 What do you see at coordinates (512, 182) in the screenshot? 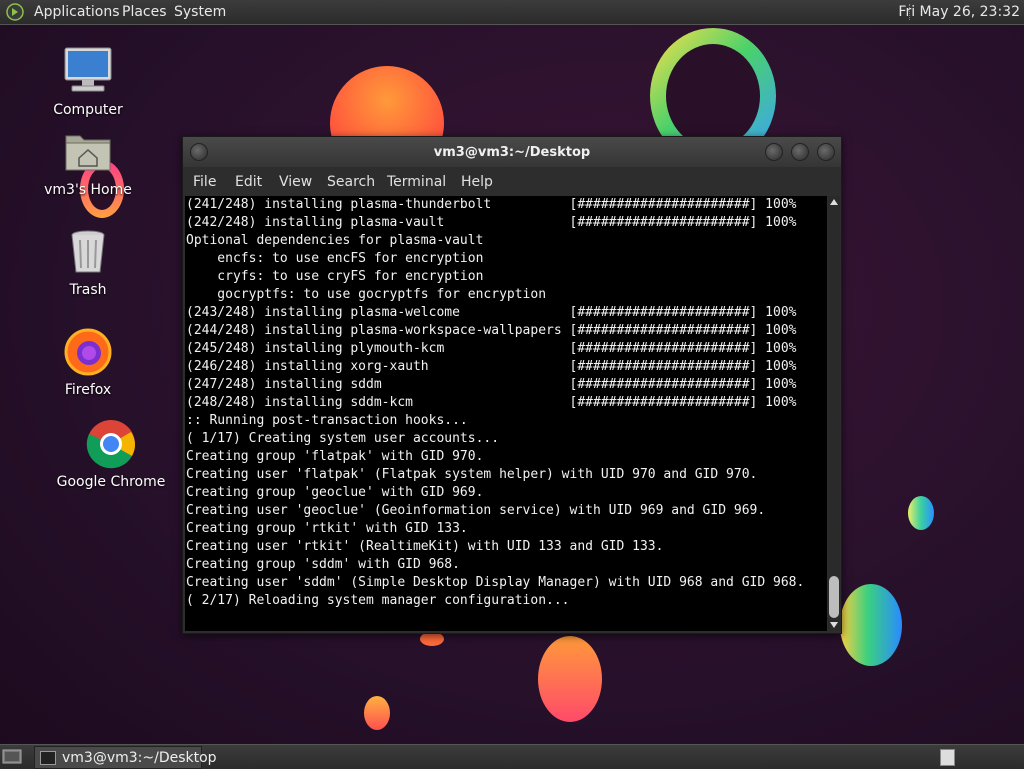
I see `terminal-menubar: File Edit View Search Terminal Help` at bounding box center [512, 182].